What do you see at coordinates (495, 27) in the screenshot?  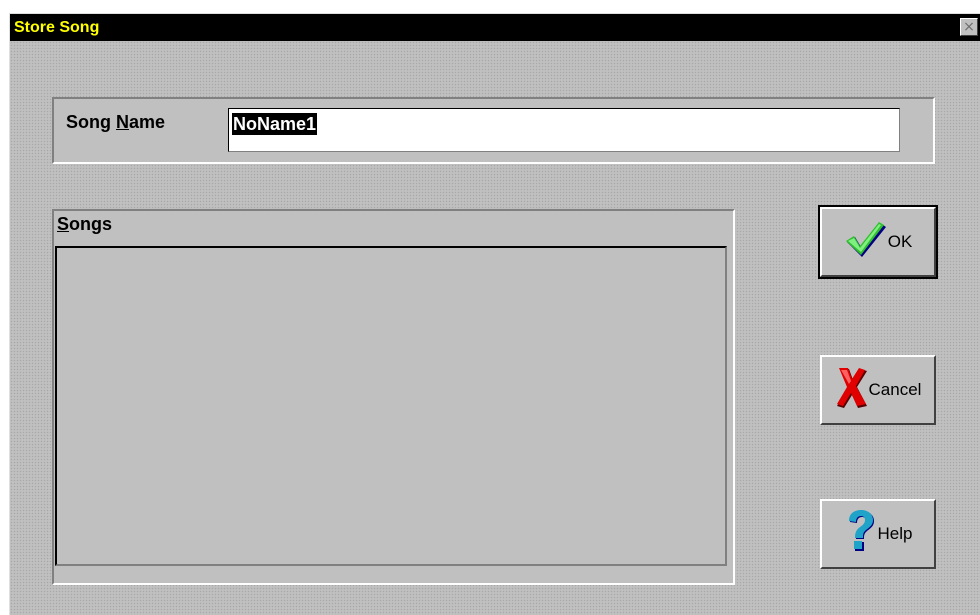 I see `title-bar: Store Song ×` at bounding box center [495, 27].